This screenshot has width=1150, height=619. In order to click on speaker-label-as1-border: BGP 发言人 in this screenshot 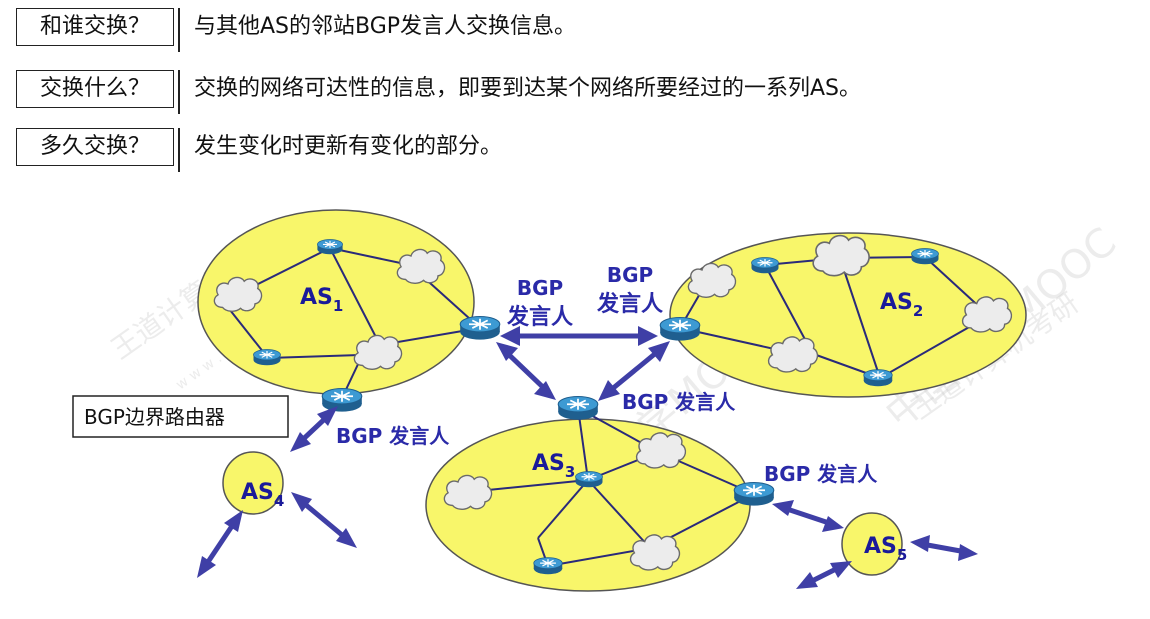, I will do `click(393, 436)`.